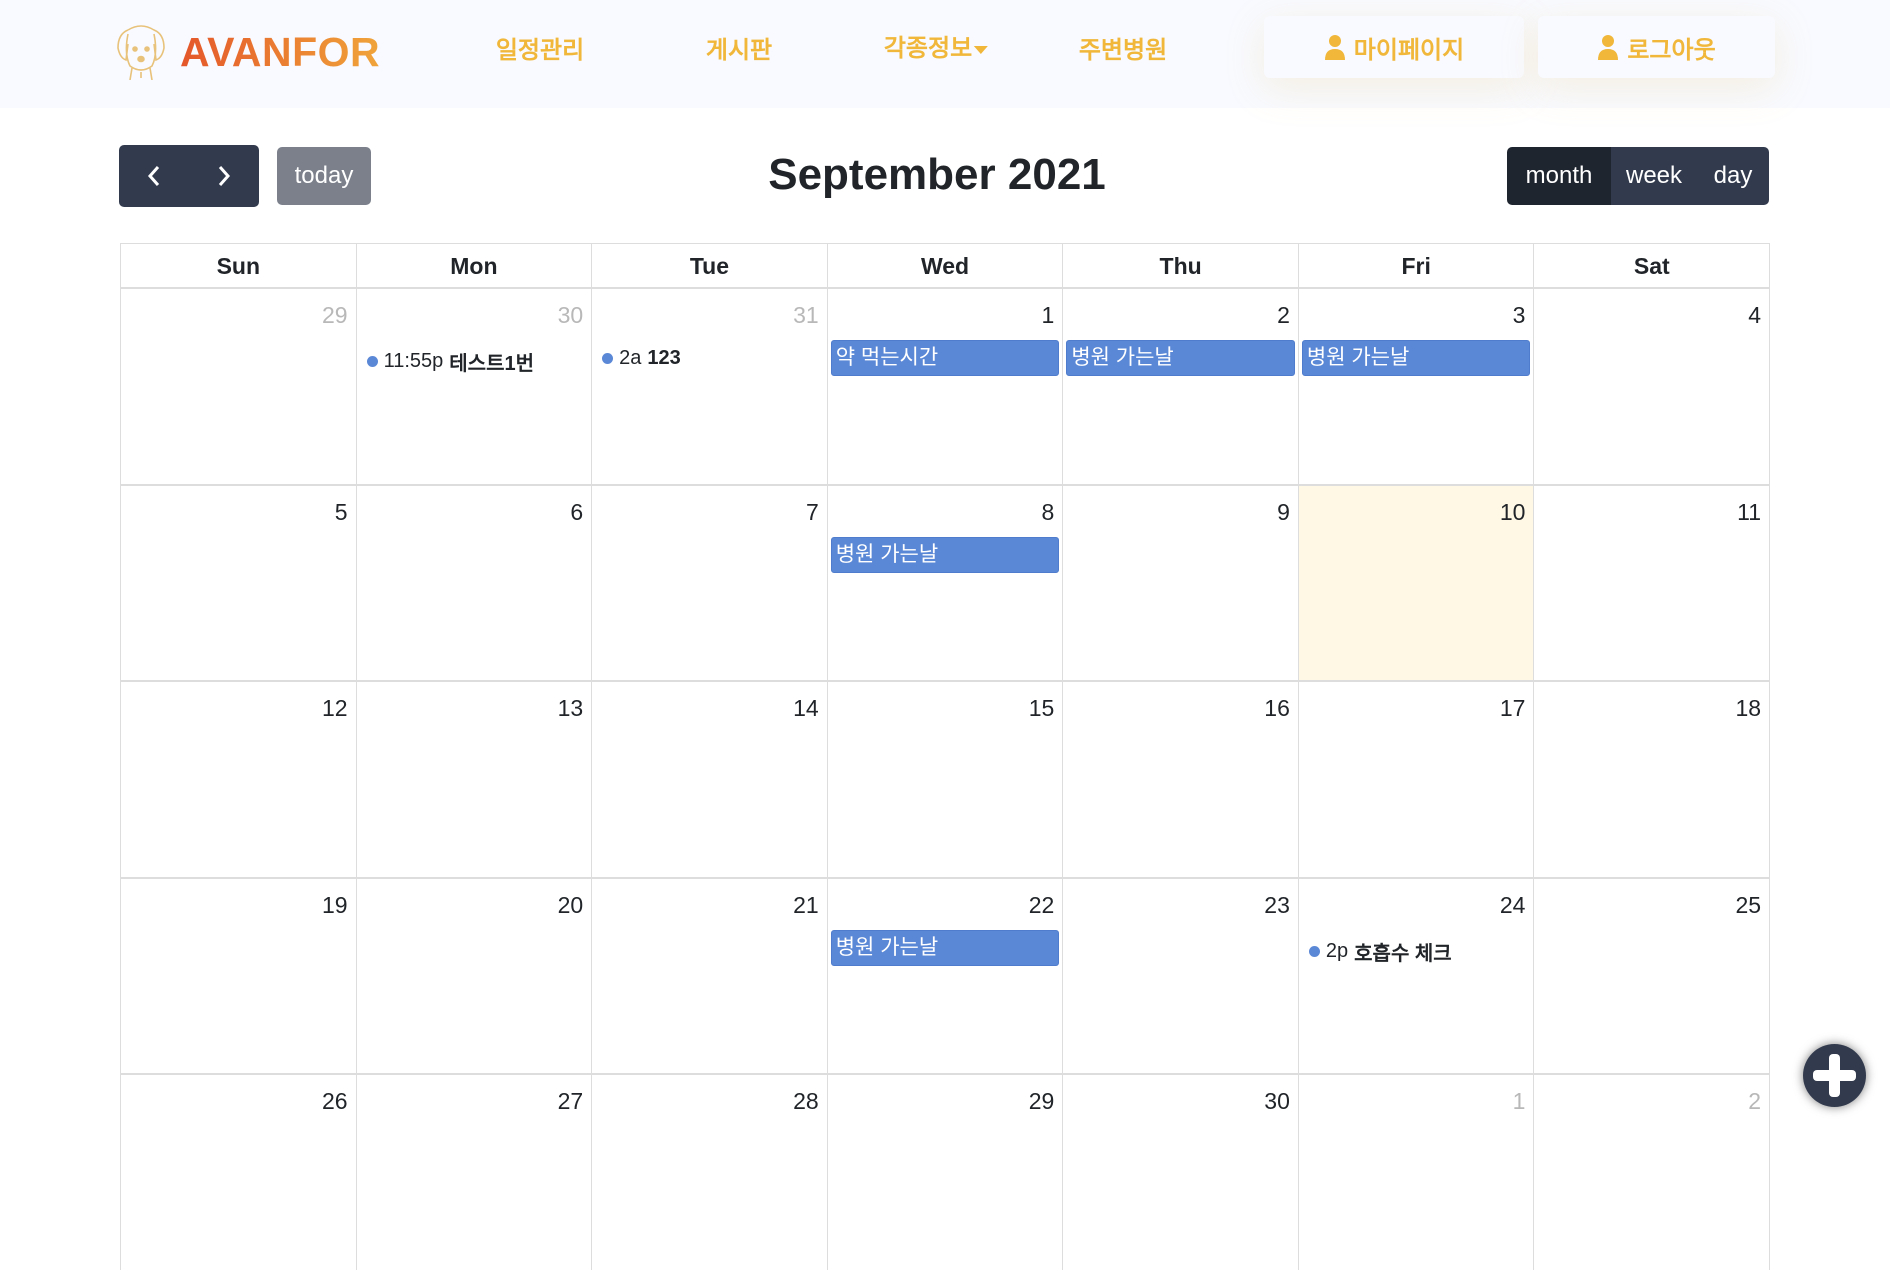  What do you see at coordinates (709, 779) in the screenshot?
I see `day-cell: 14` at bounding box center [709, 779].